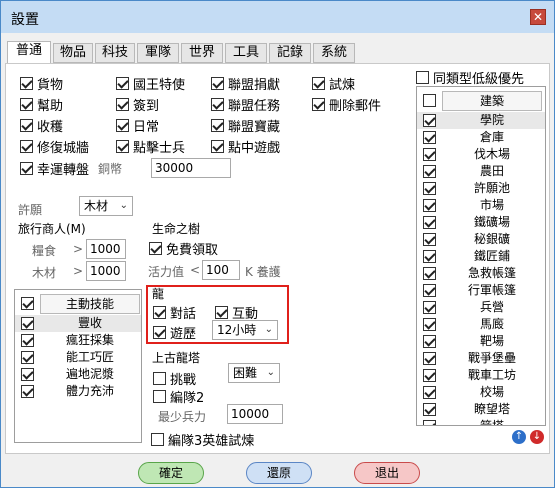  I want to click on feature-checkbox: 點擊士兵, so click(150, 146).